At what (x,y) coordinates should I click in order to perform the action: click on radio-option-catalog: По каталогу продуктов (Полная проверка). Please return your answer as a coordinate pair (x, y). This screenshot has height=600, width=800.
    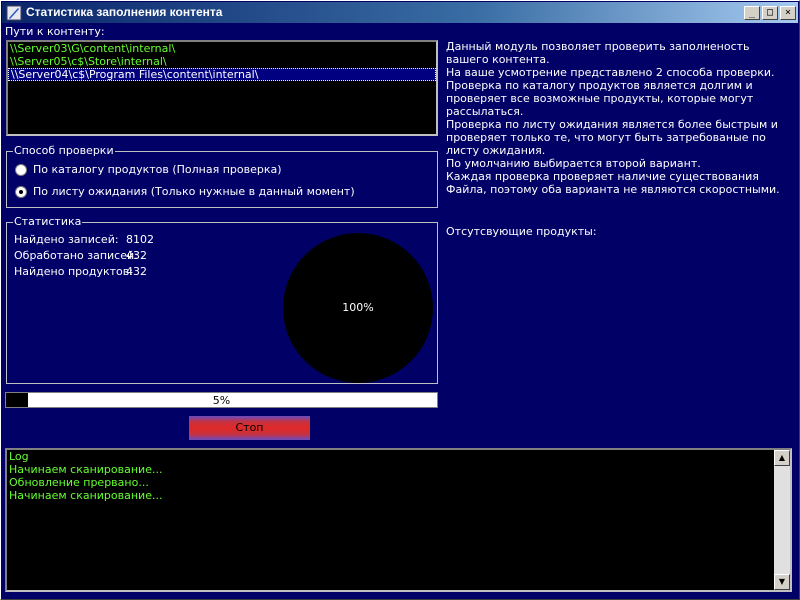
    Looking at the image, I should click on (148, 169).